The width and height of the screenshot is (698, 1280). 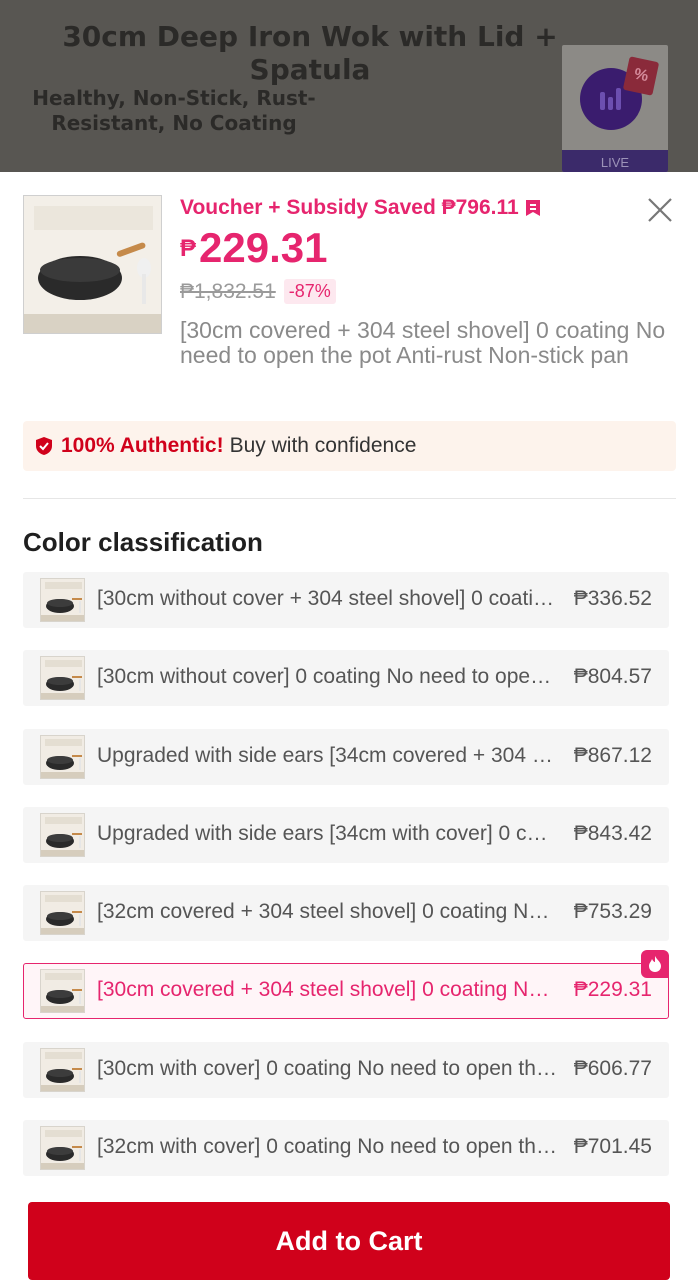 I want to click on variant-price: ₱336.52, so click(x=612, y=598).